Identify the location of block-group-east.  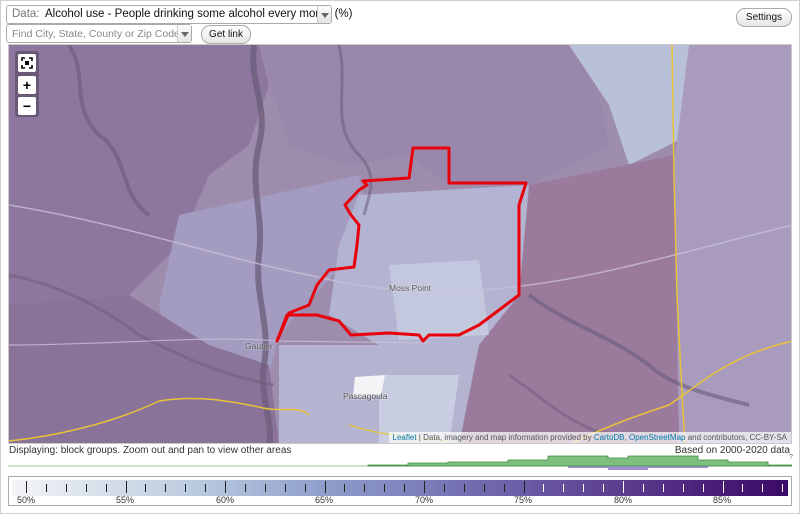
(732, 244).